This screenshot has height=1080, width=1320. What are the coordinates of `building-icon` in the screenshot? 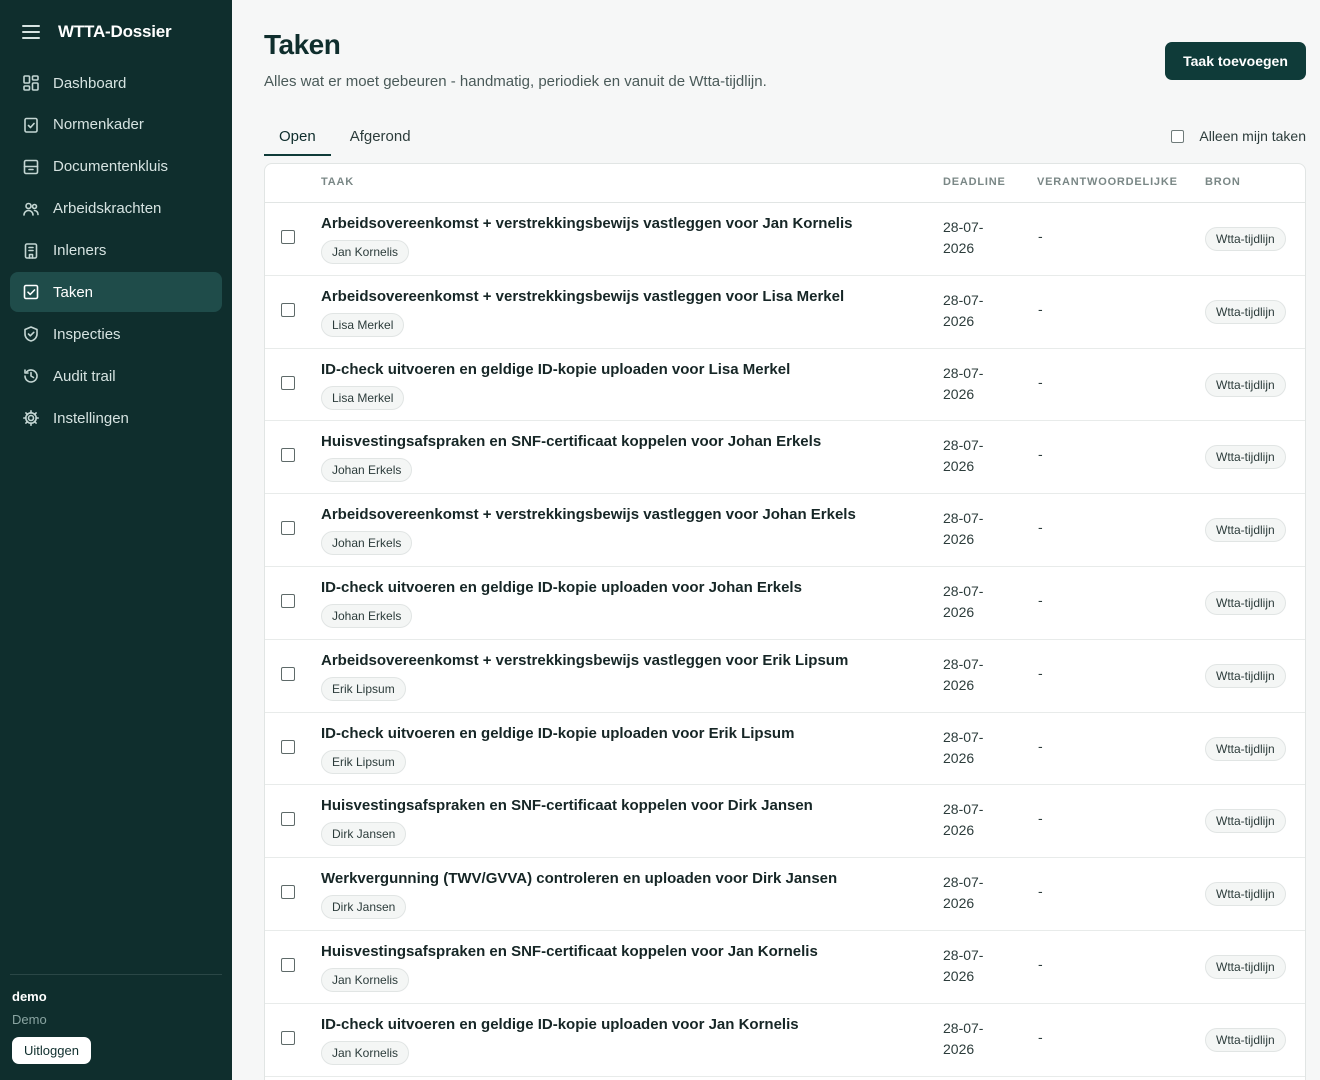 It's located at (31, 251).